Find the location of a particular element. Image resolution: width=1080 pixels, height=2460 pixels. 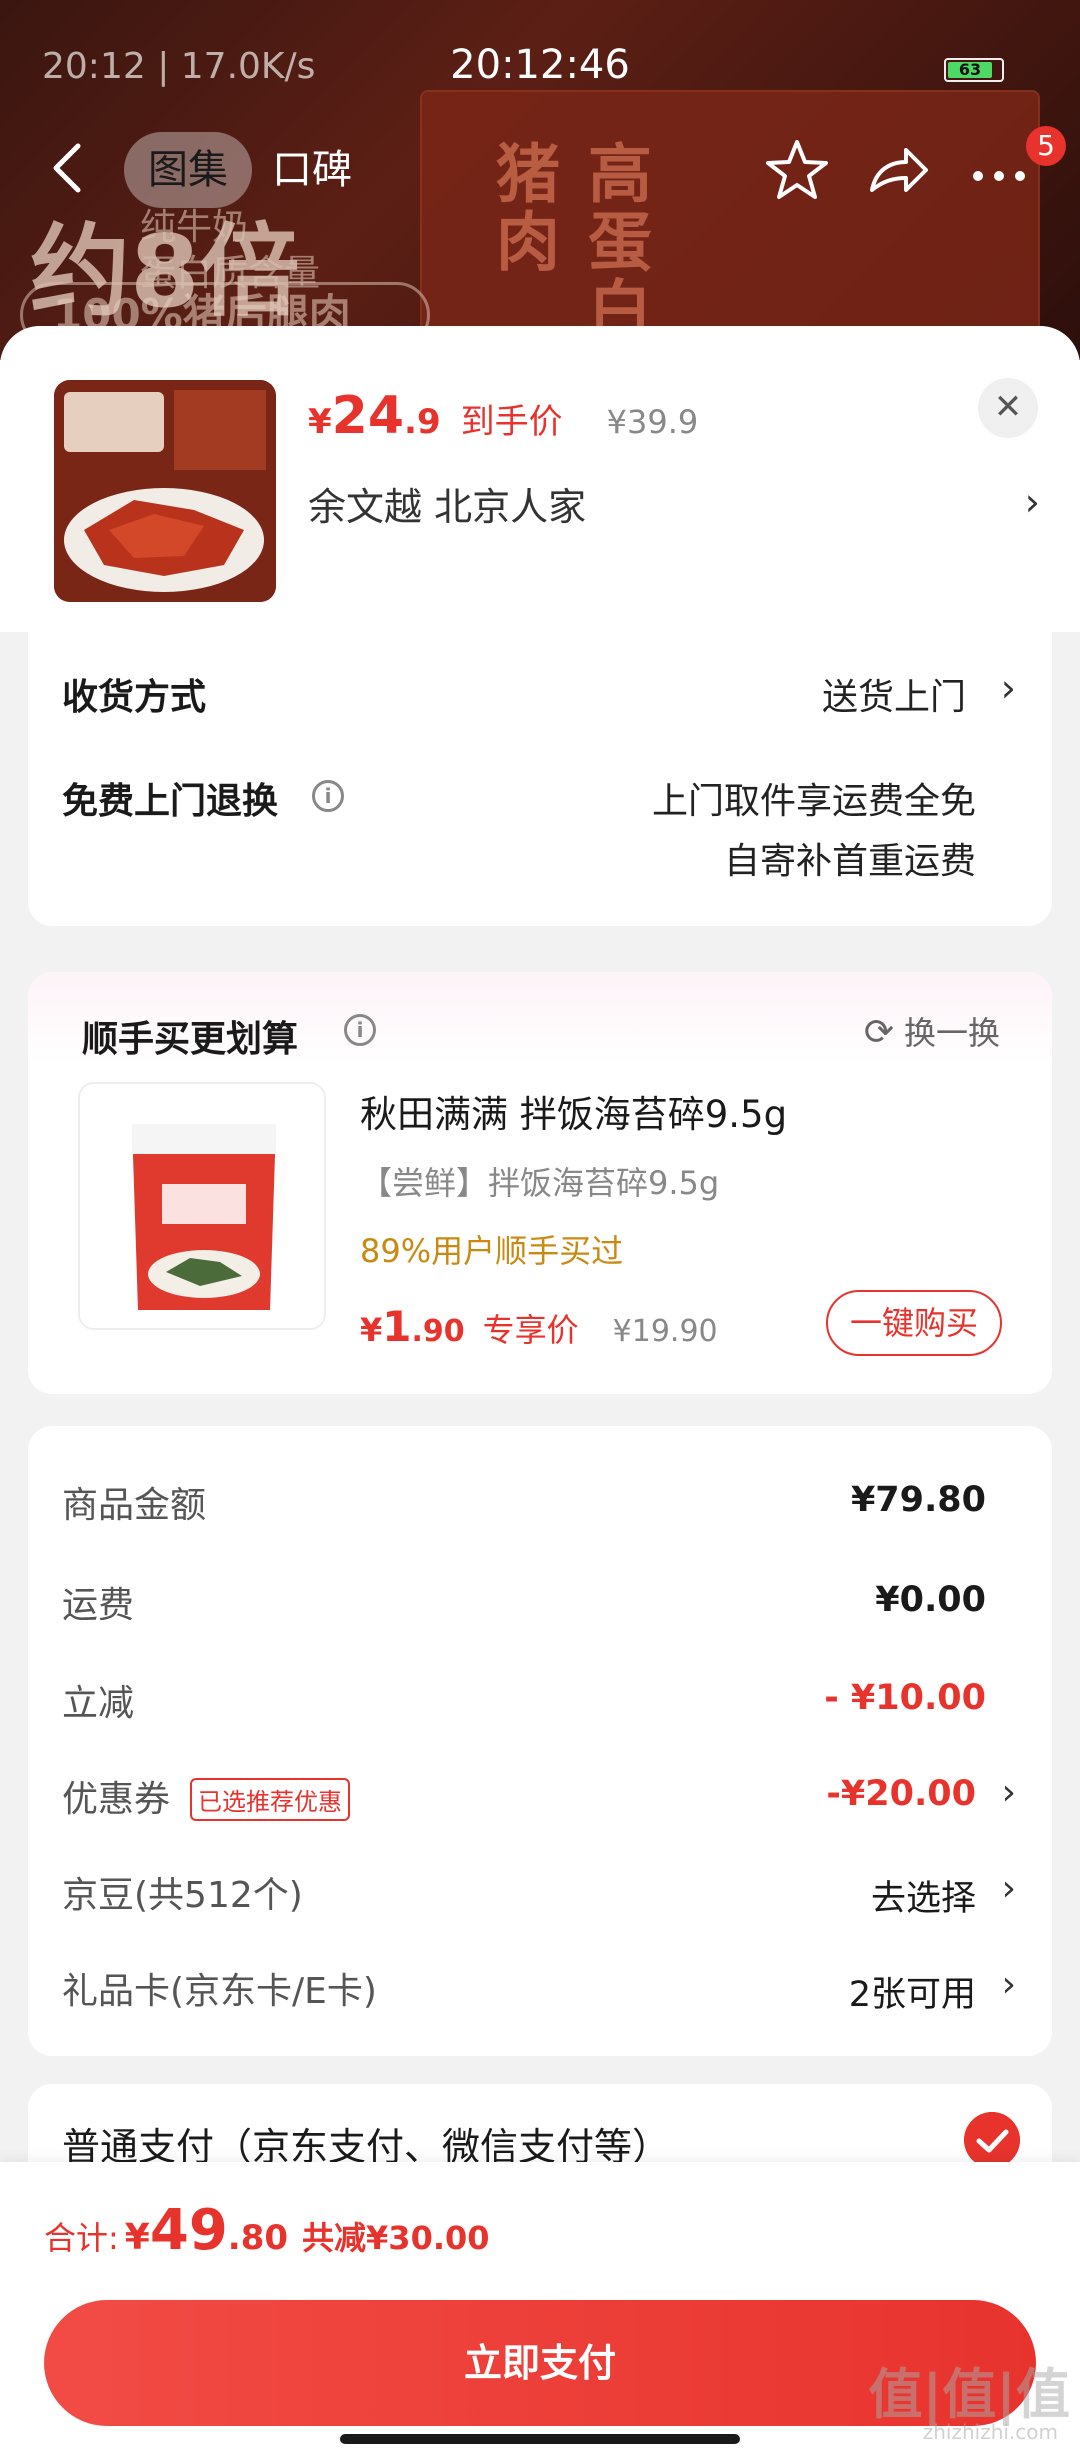

message-badge: 5 is located at coordinates (1046, 146).